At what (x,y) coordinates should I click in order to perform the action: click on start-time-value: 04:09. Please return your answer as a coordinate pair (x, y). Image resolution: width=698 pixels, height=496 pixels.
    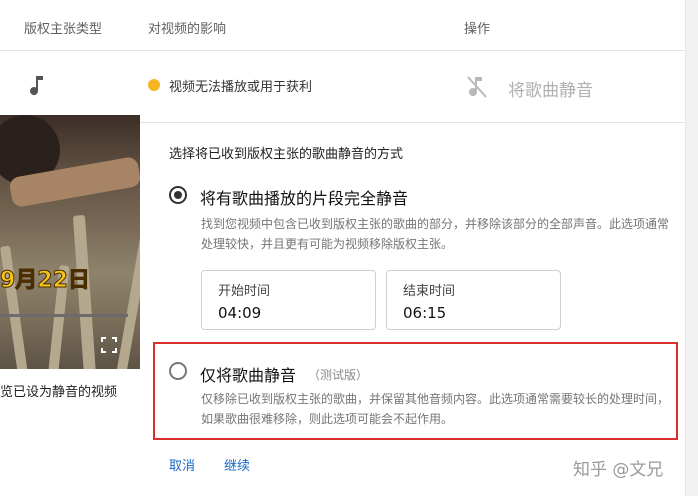
    Looking at the image, I should click on (239, 313).